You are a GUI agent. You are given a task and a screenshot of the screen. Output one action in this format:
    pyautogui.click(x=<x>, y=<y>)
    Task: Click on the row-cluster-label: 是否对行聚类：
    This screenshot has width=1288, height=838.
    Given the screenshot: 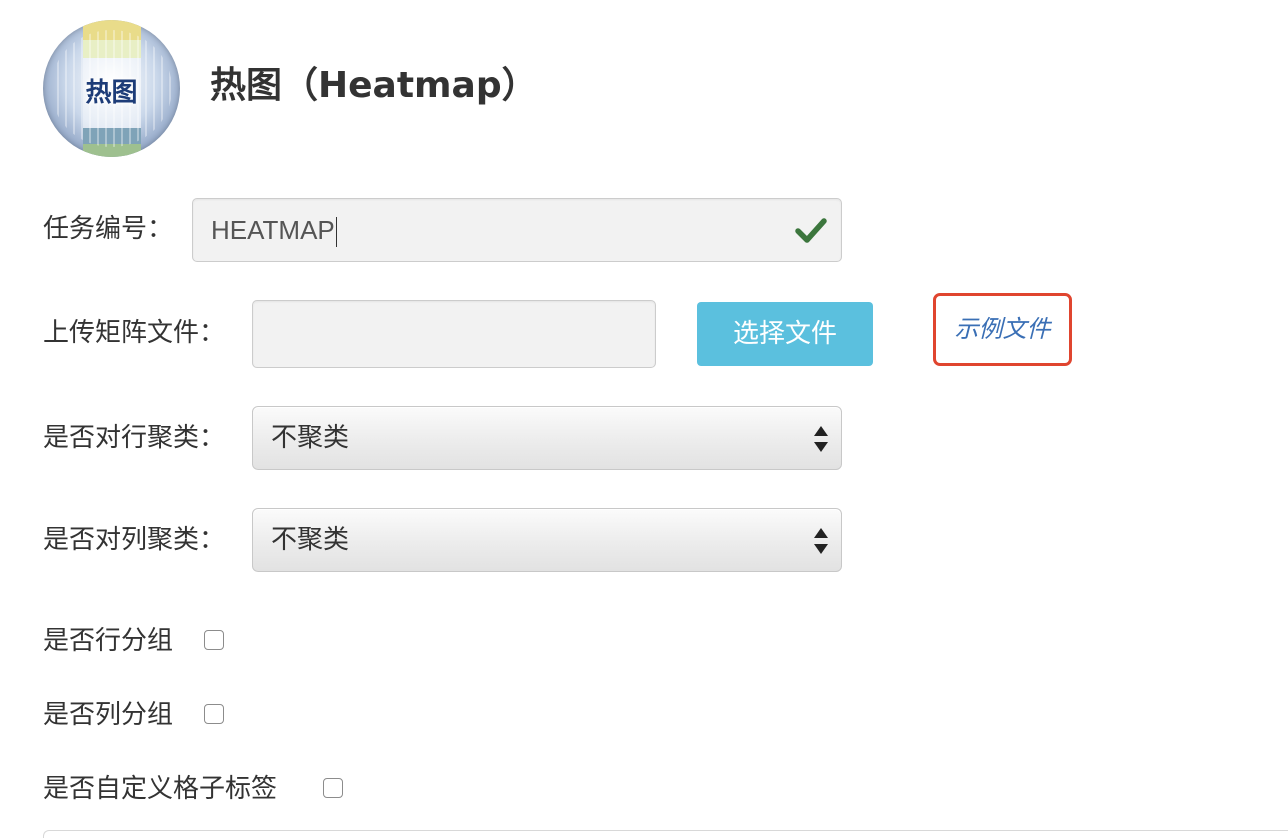 What is the action you would take?
    pyautogui.click(x=134, y=438)
    